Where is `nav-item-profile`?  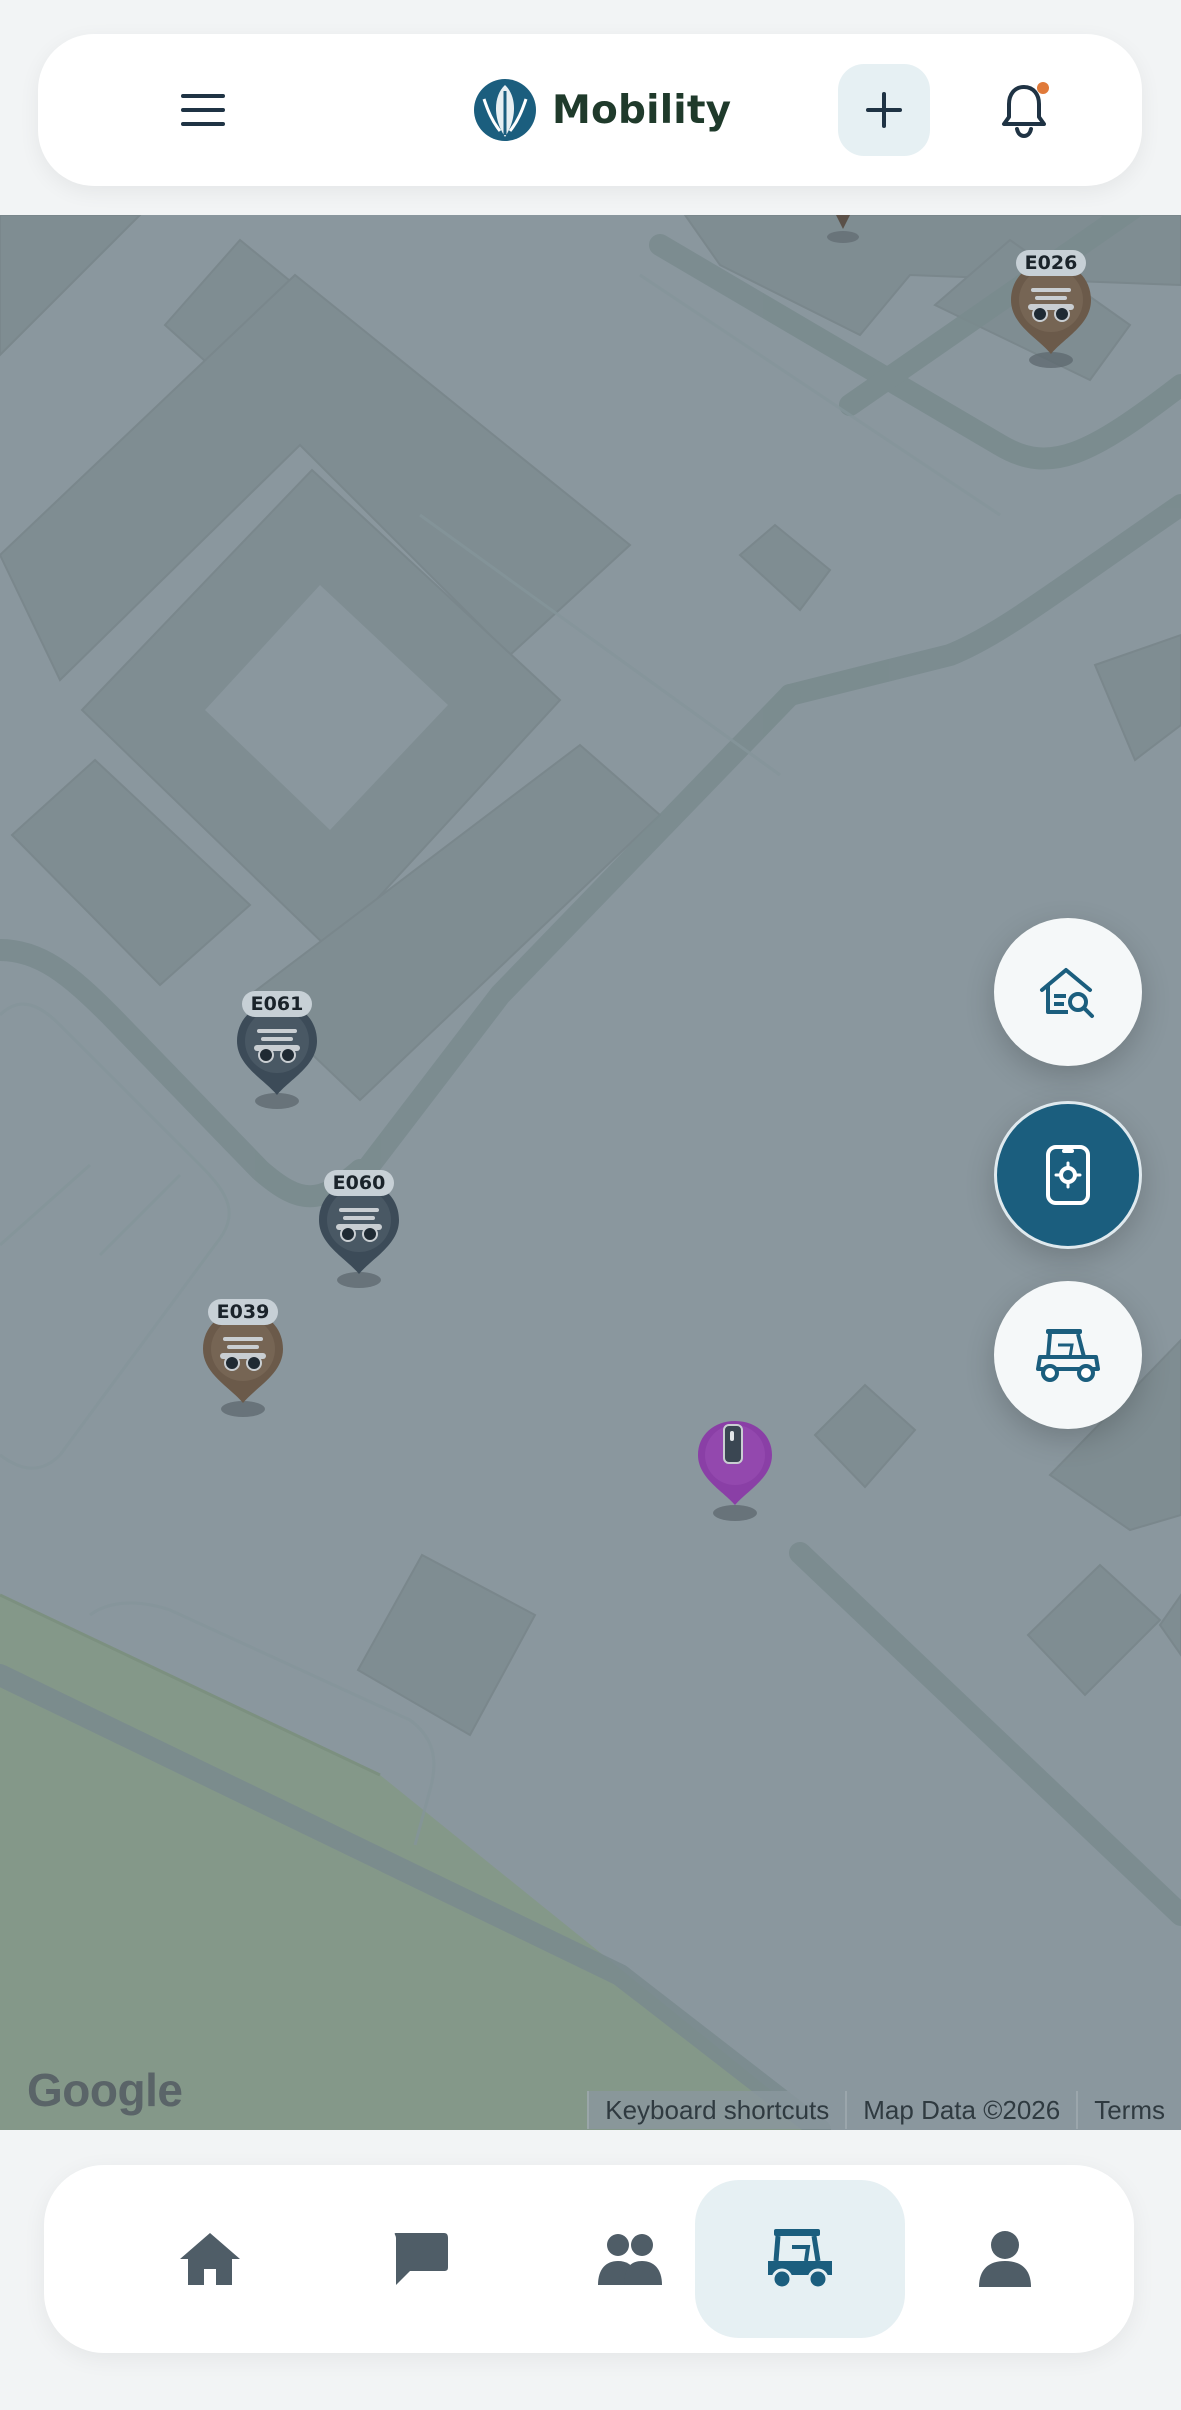
nav-item-profile is located at coordinates (1005, 2259).